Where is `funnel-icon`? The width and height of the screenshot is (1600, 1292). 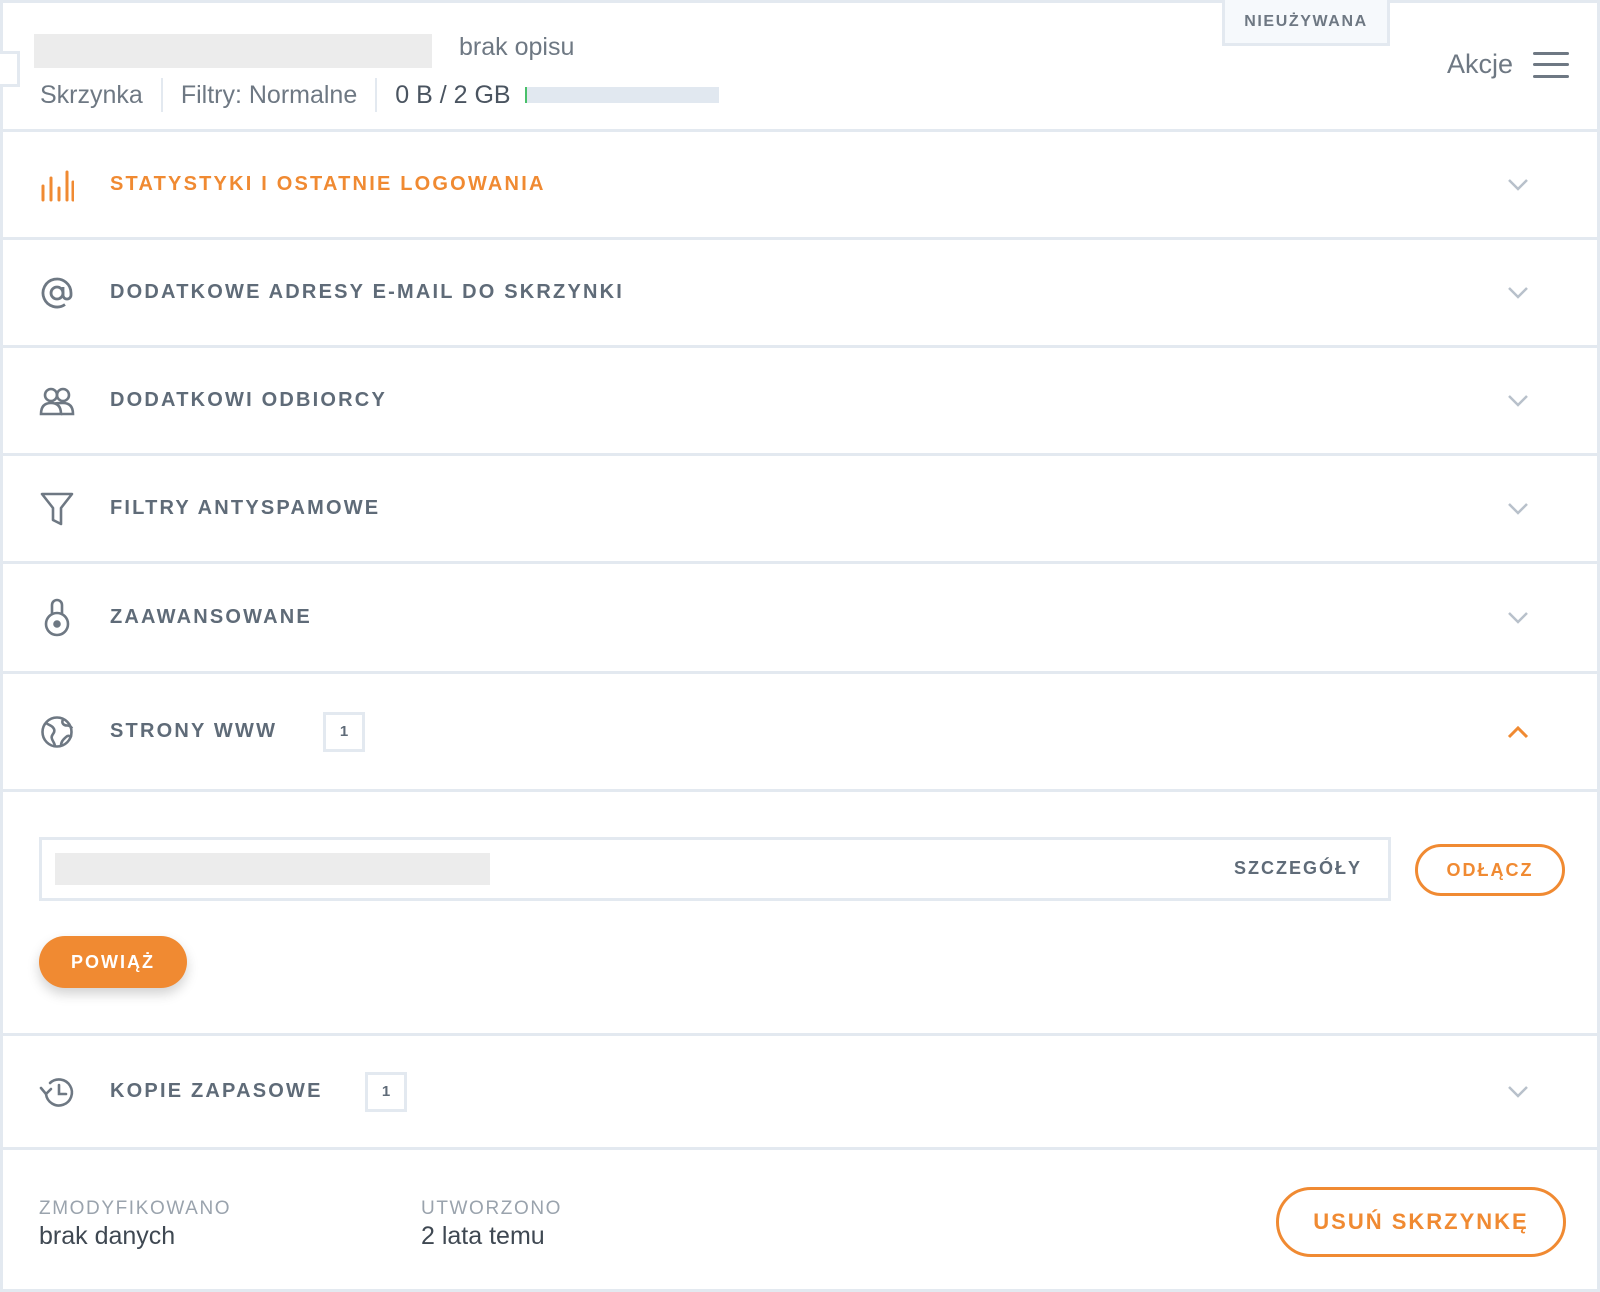
funnel-icon is located at coordinates (57, 509).